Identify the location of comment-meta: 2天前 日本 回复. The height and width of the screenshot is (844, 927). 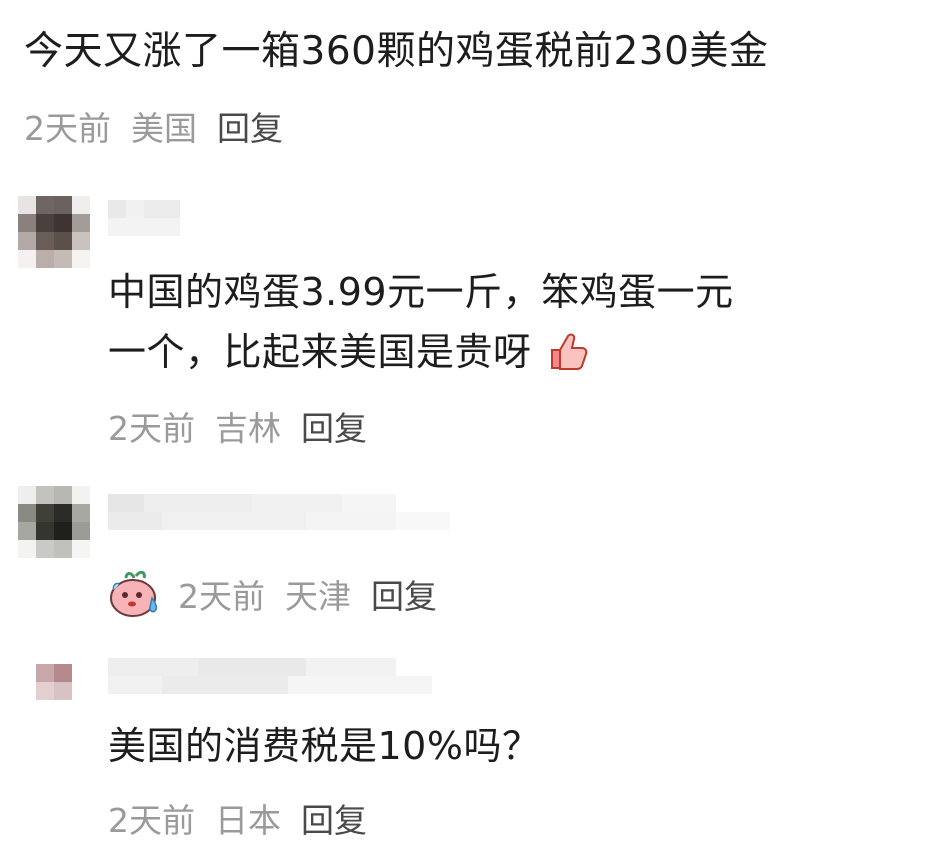
(247, 818).